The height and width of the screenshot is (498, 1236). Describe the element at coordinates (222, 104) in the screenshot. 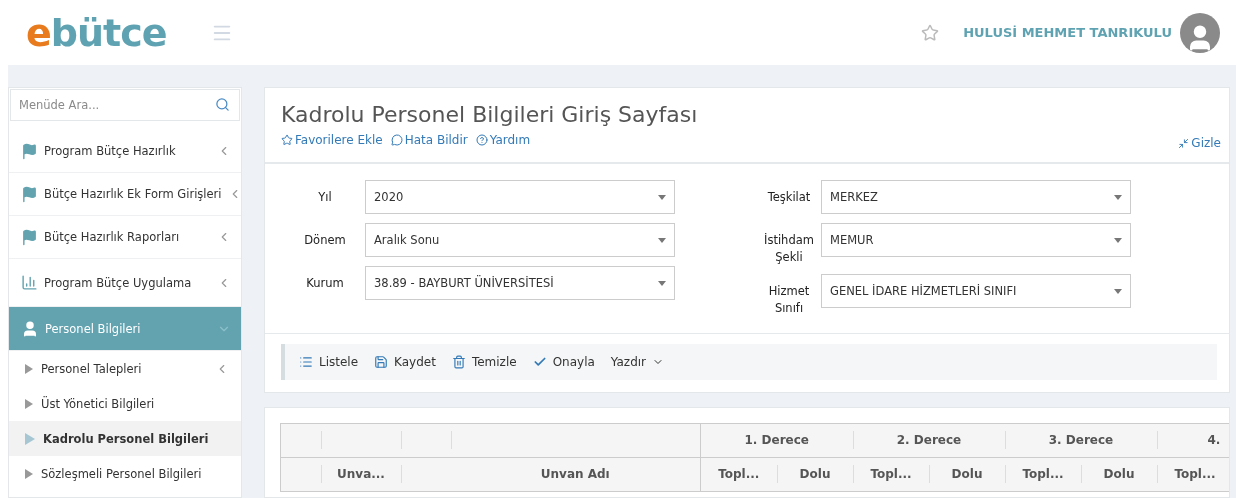

I see `search-icon` at that location.